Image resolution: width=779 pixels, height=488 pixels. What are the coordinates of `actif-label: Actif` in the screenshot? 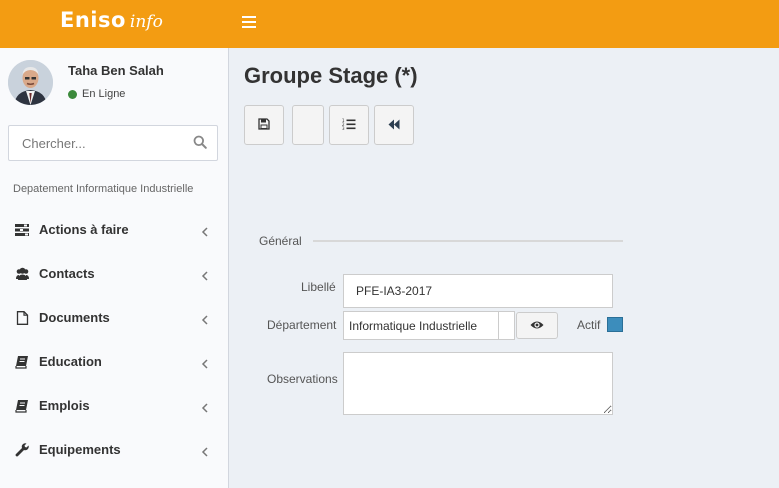 It's located at (589, 325).